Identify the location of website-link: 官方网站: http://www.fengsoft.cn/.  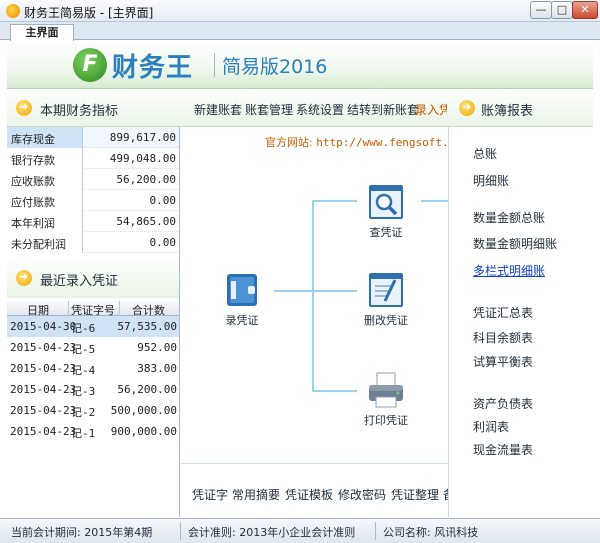
(367, 142).